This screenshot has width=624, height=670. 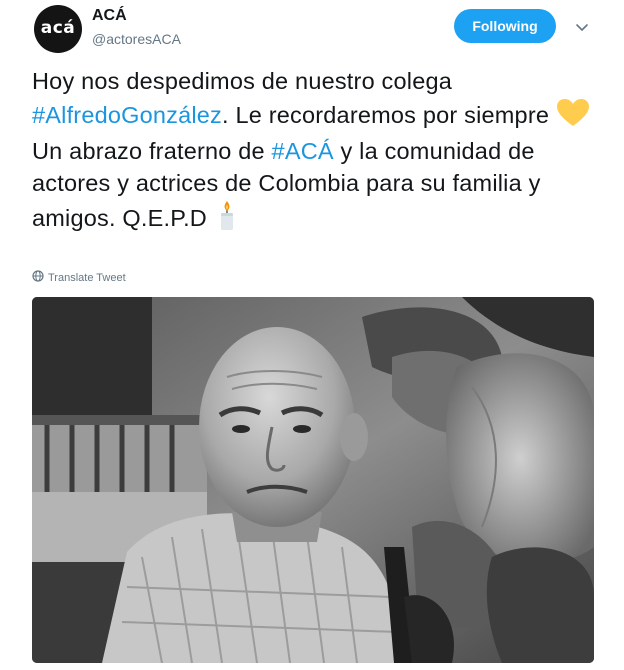 I want to click on avatar: acá, so click(x=58, y=29).